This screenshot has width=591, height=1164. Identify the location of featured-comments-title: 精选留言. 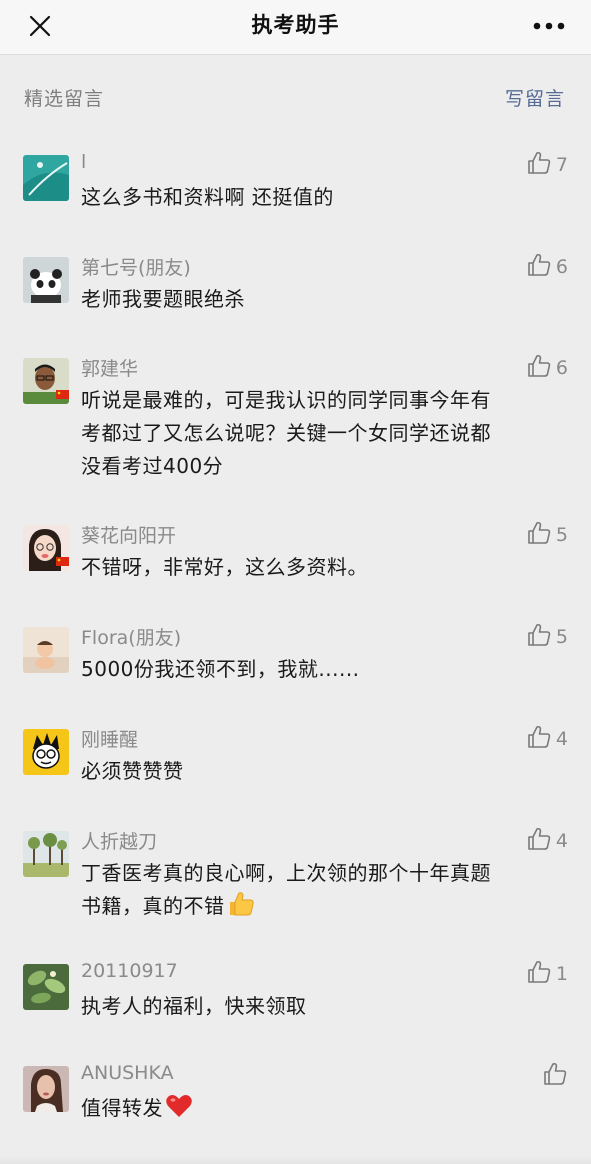
(64, 99).